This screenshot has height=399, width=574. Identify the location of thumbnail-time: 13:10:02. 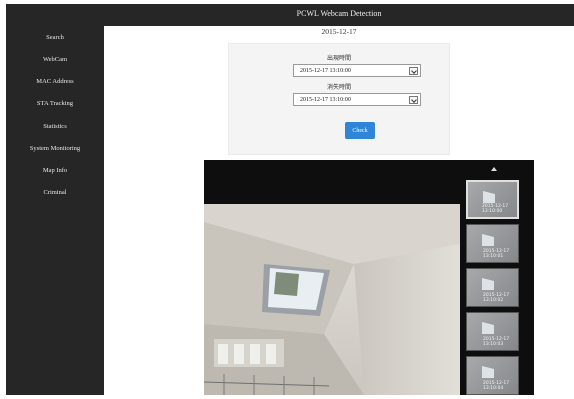
(493, 300).